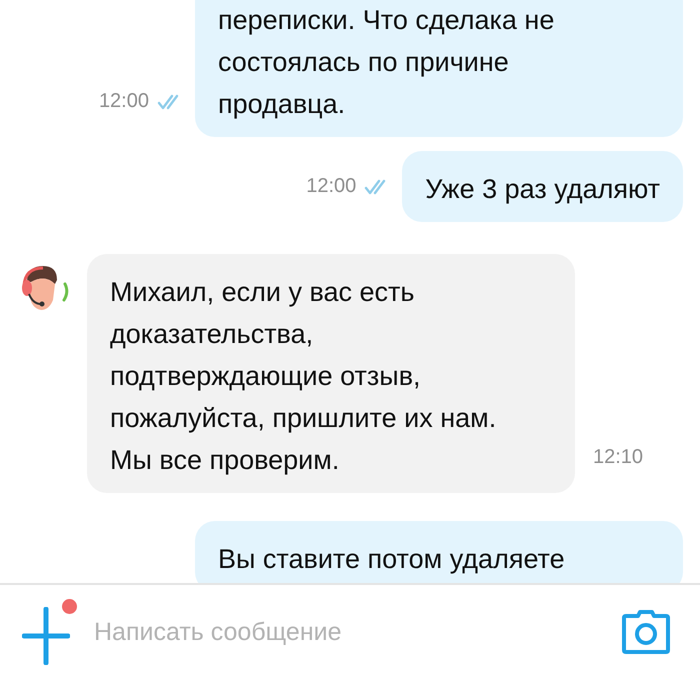 The image size is (700, 679). Describe the element at coordinates (646, 632) in the screenshot. I see `camera-icon` at that location.